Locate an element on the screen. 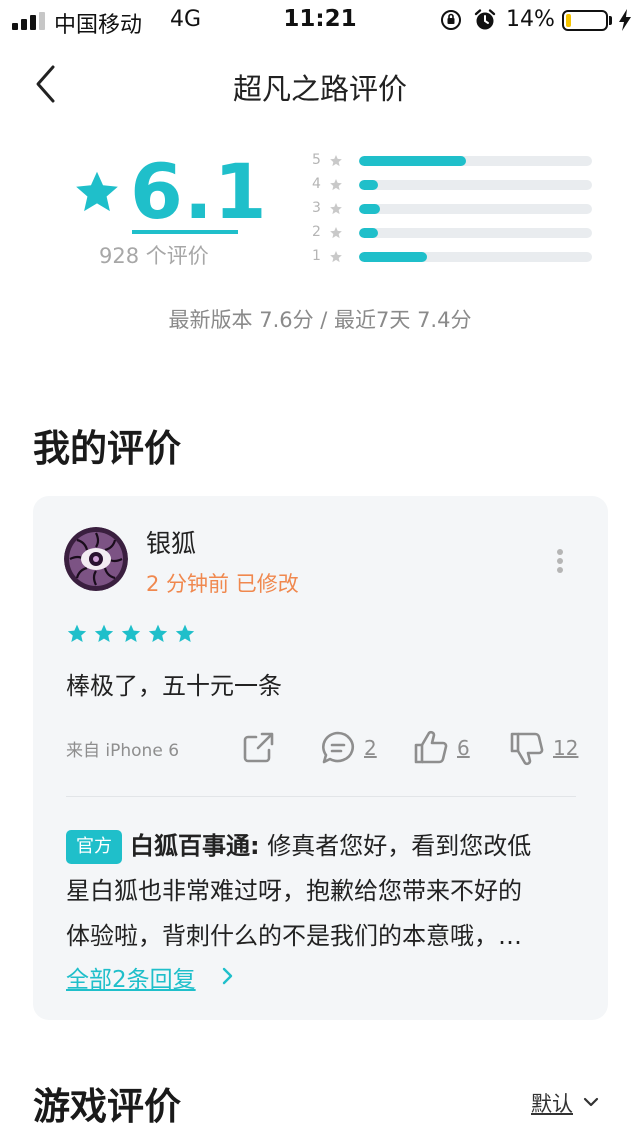  section-title-my-review: 我的评价 is located at coordinates (107, 448).